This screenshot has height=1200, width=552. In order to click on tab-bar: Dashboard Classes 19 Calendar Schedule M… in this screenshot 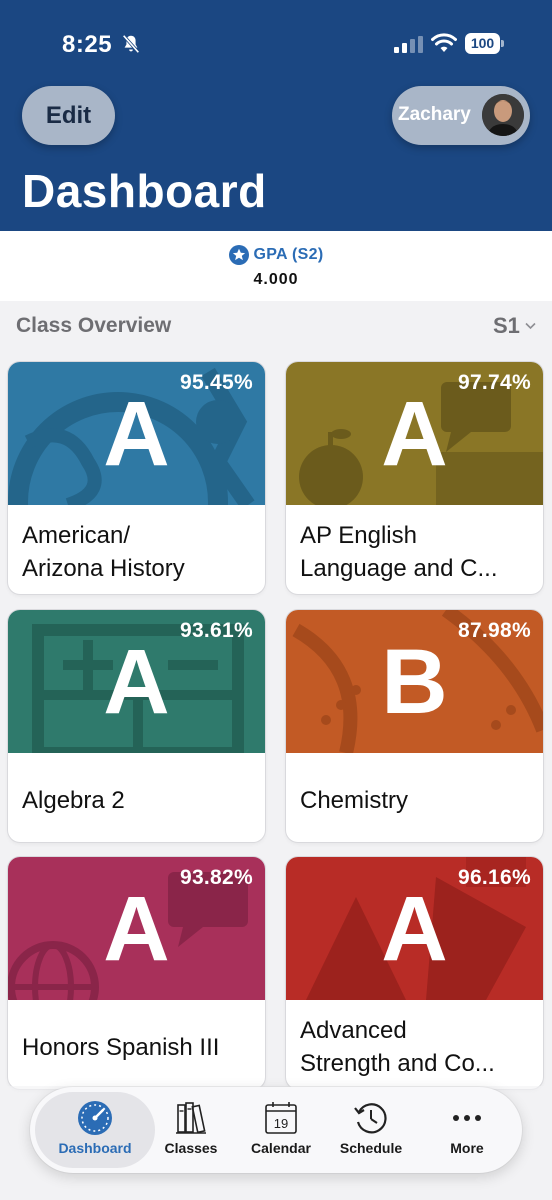, I will do `click(276, 1130)`.